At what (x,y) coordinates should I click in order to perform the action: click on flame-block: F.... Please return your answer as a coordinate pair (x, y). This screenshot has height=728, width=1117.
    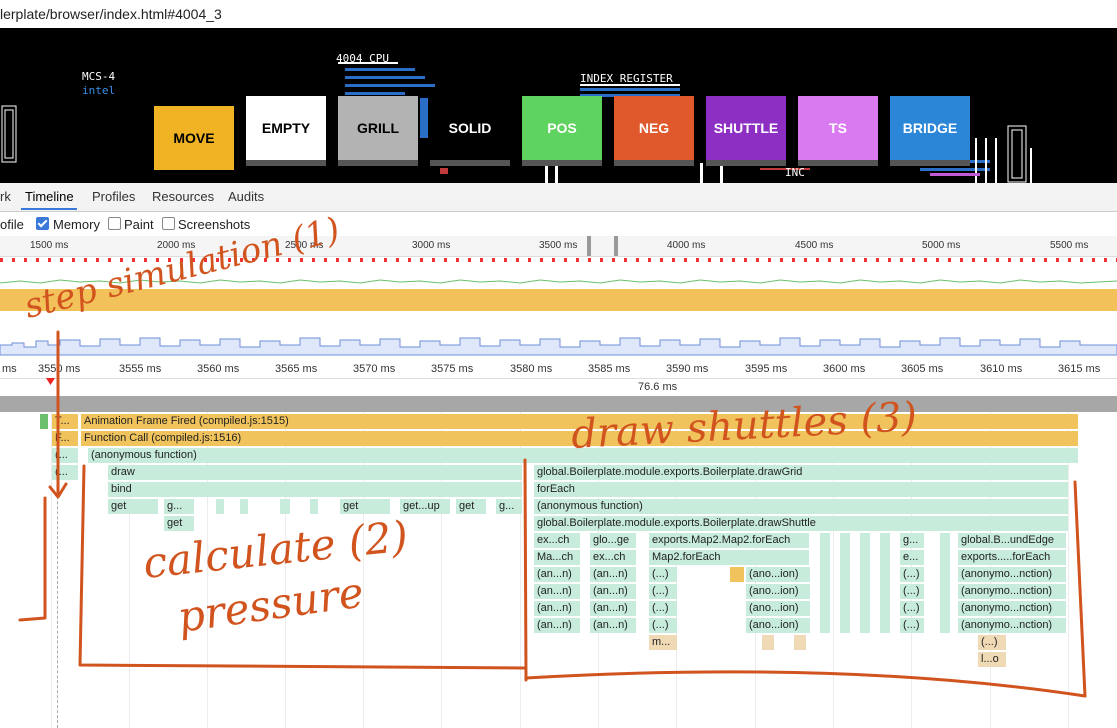
    Looking at the image, I should click on (65, 438).